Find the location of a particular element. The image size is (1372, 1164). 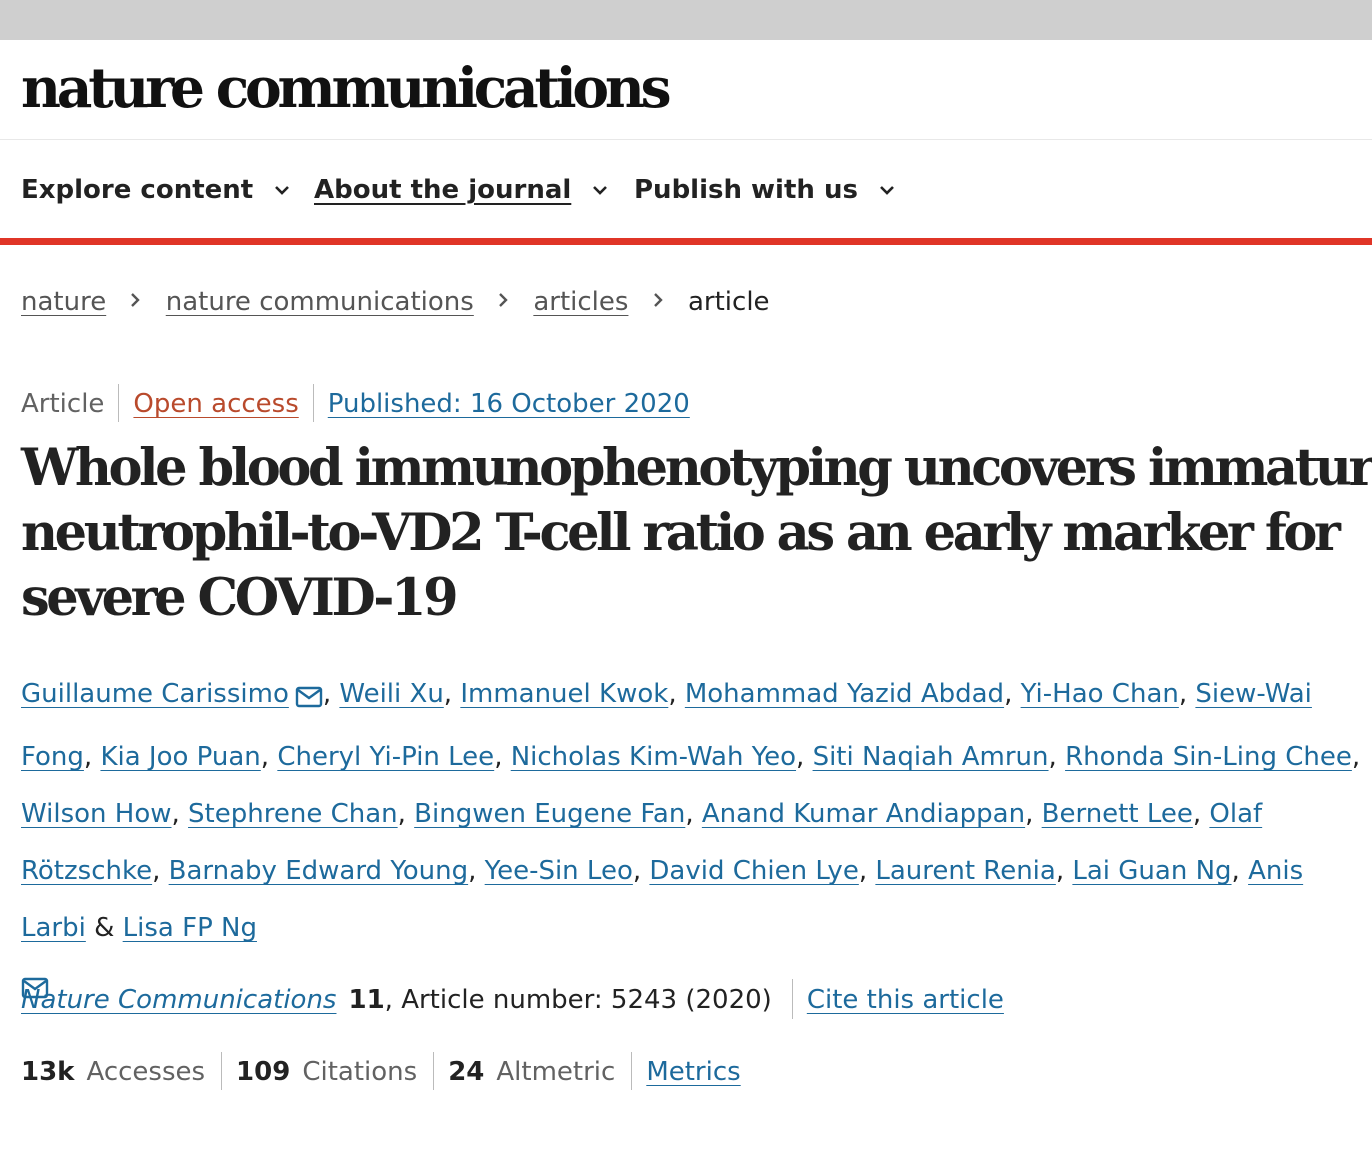

altmetric-label: Altmetric is located at coordinates (556, 1072).